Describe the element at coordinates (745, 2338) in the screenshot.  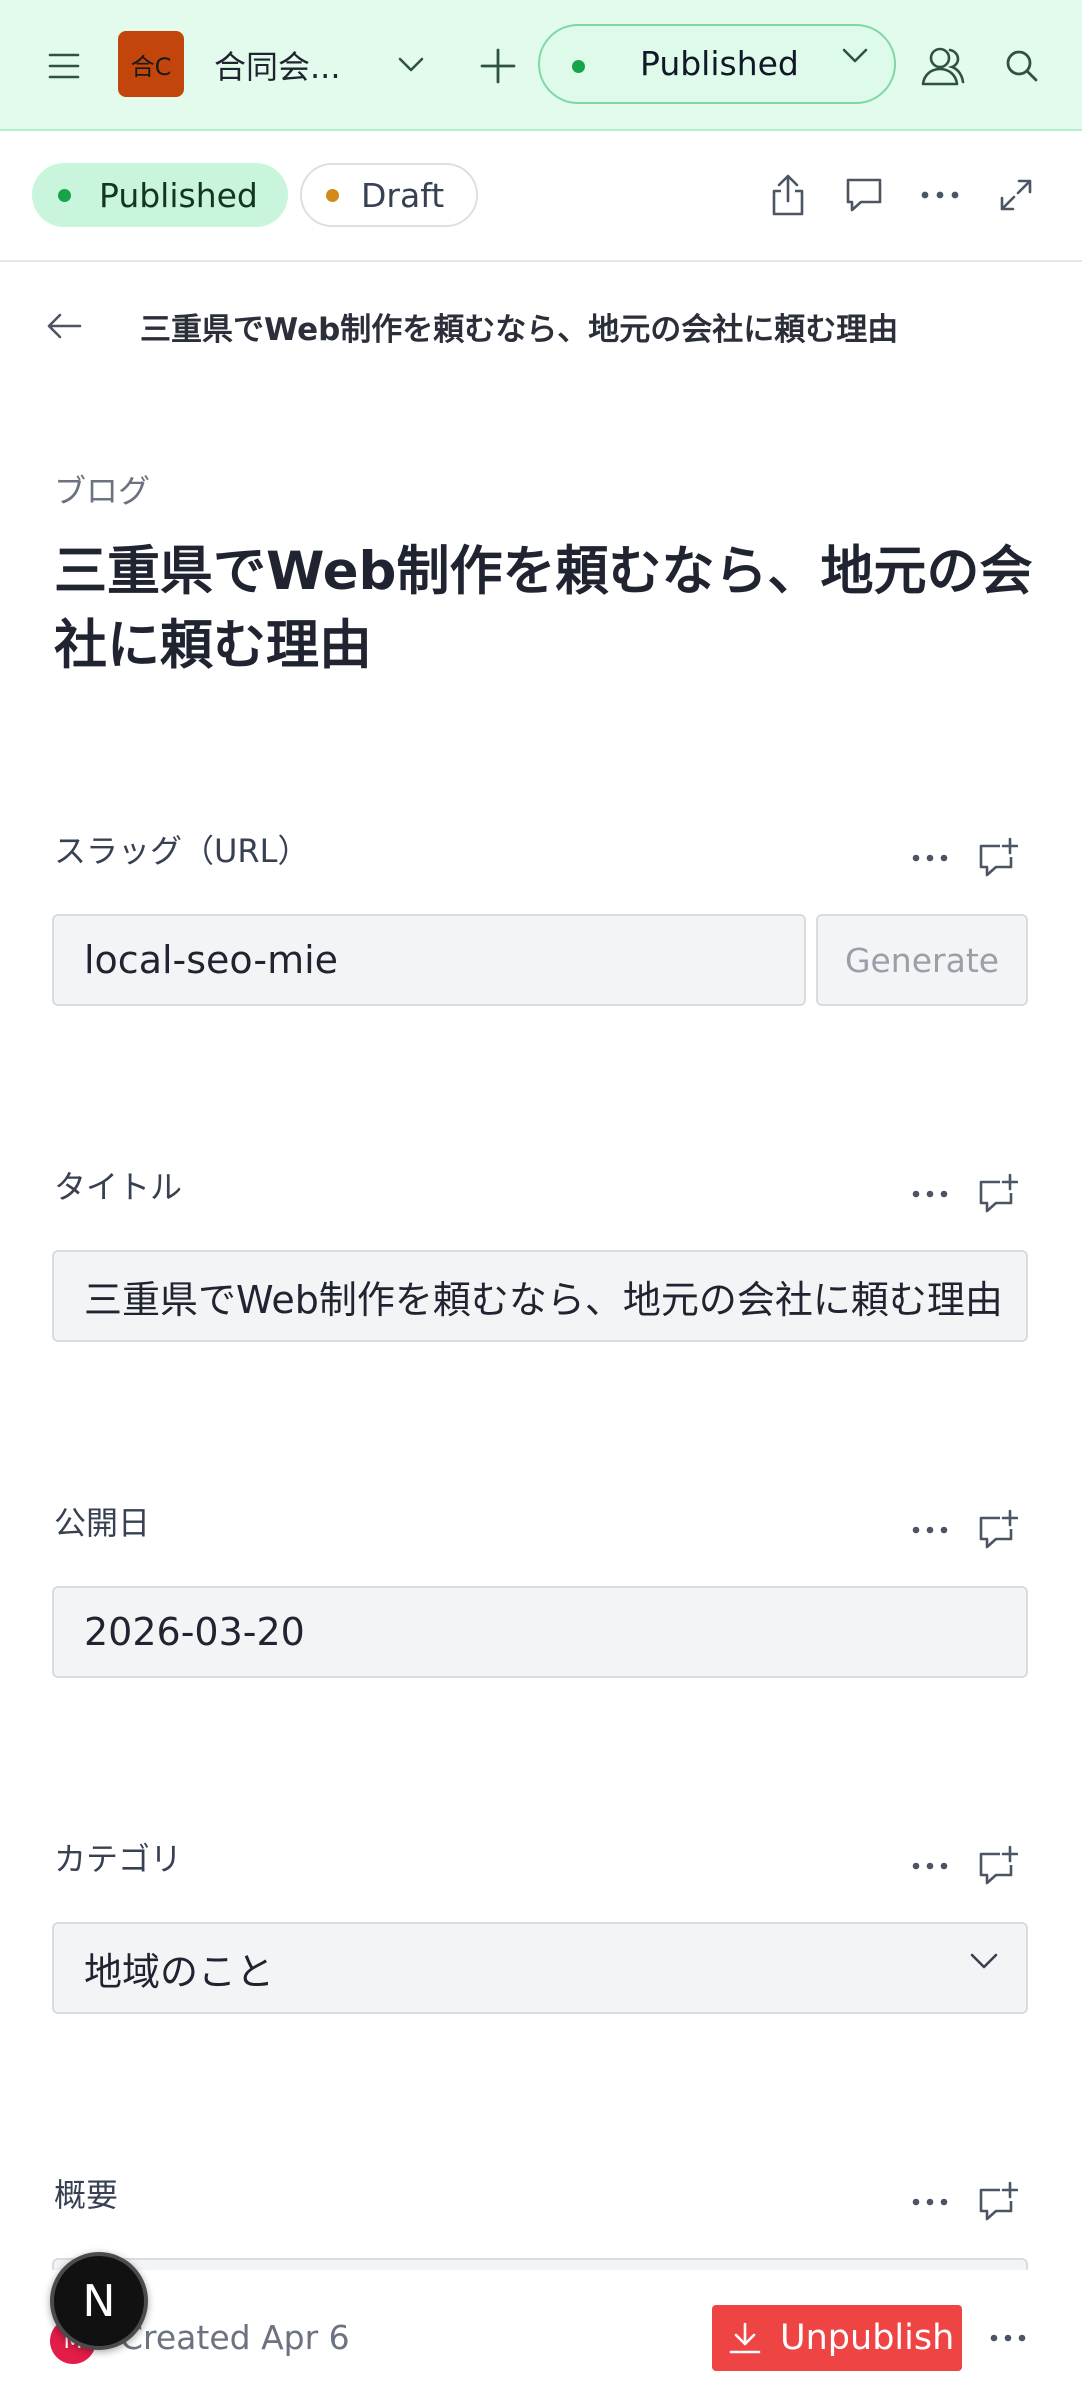
I see `download-icon` at that location.